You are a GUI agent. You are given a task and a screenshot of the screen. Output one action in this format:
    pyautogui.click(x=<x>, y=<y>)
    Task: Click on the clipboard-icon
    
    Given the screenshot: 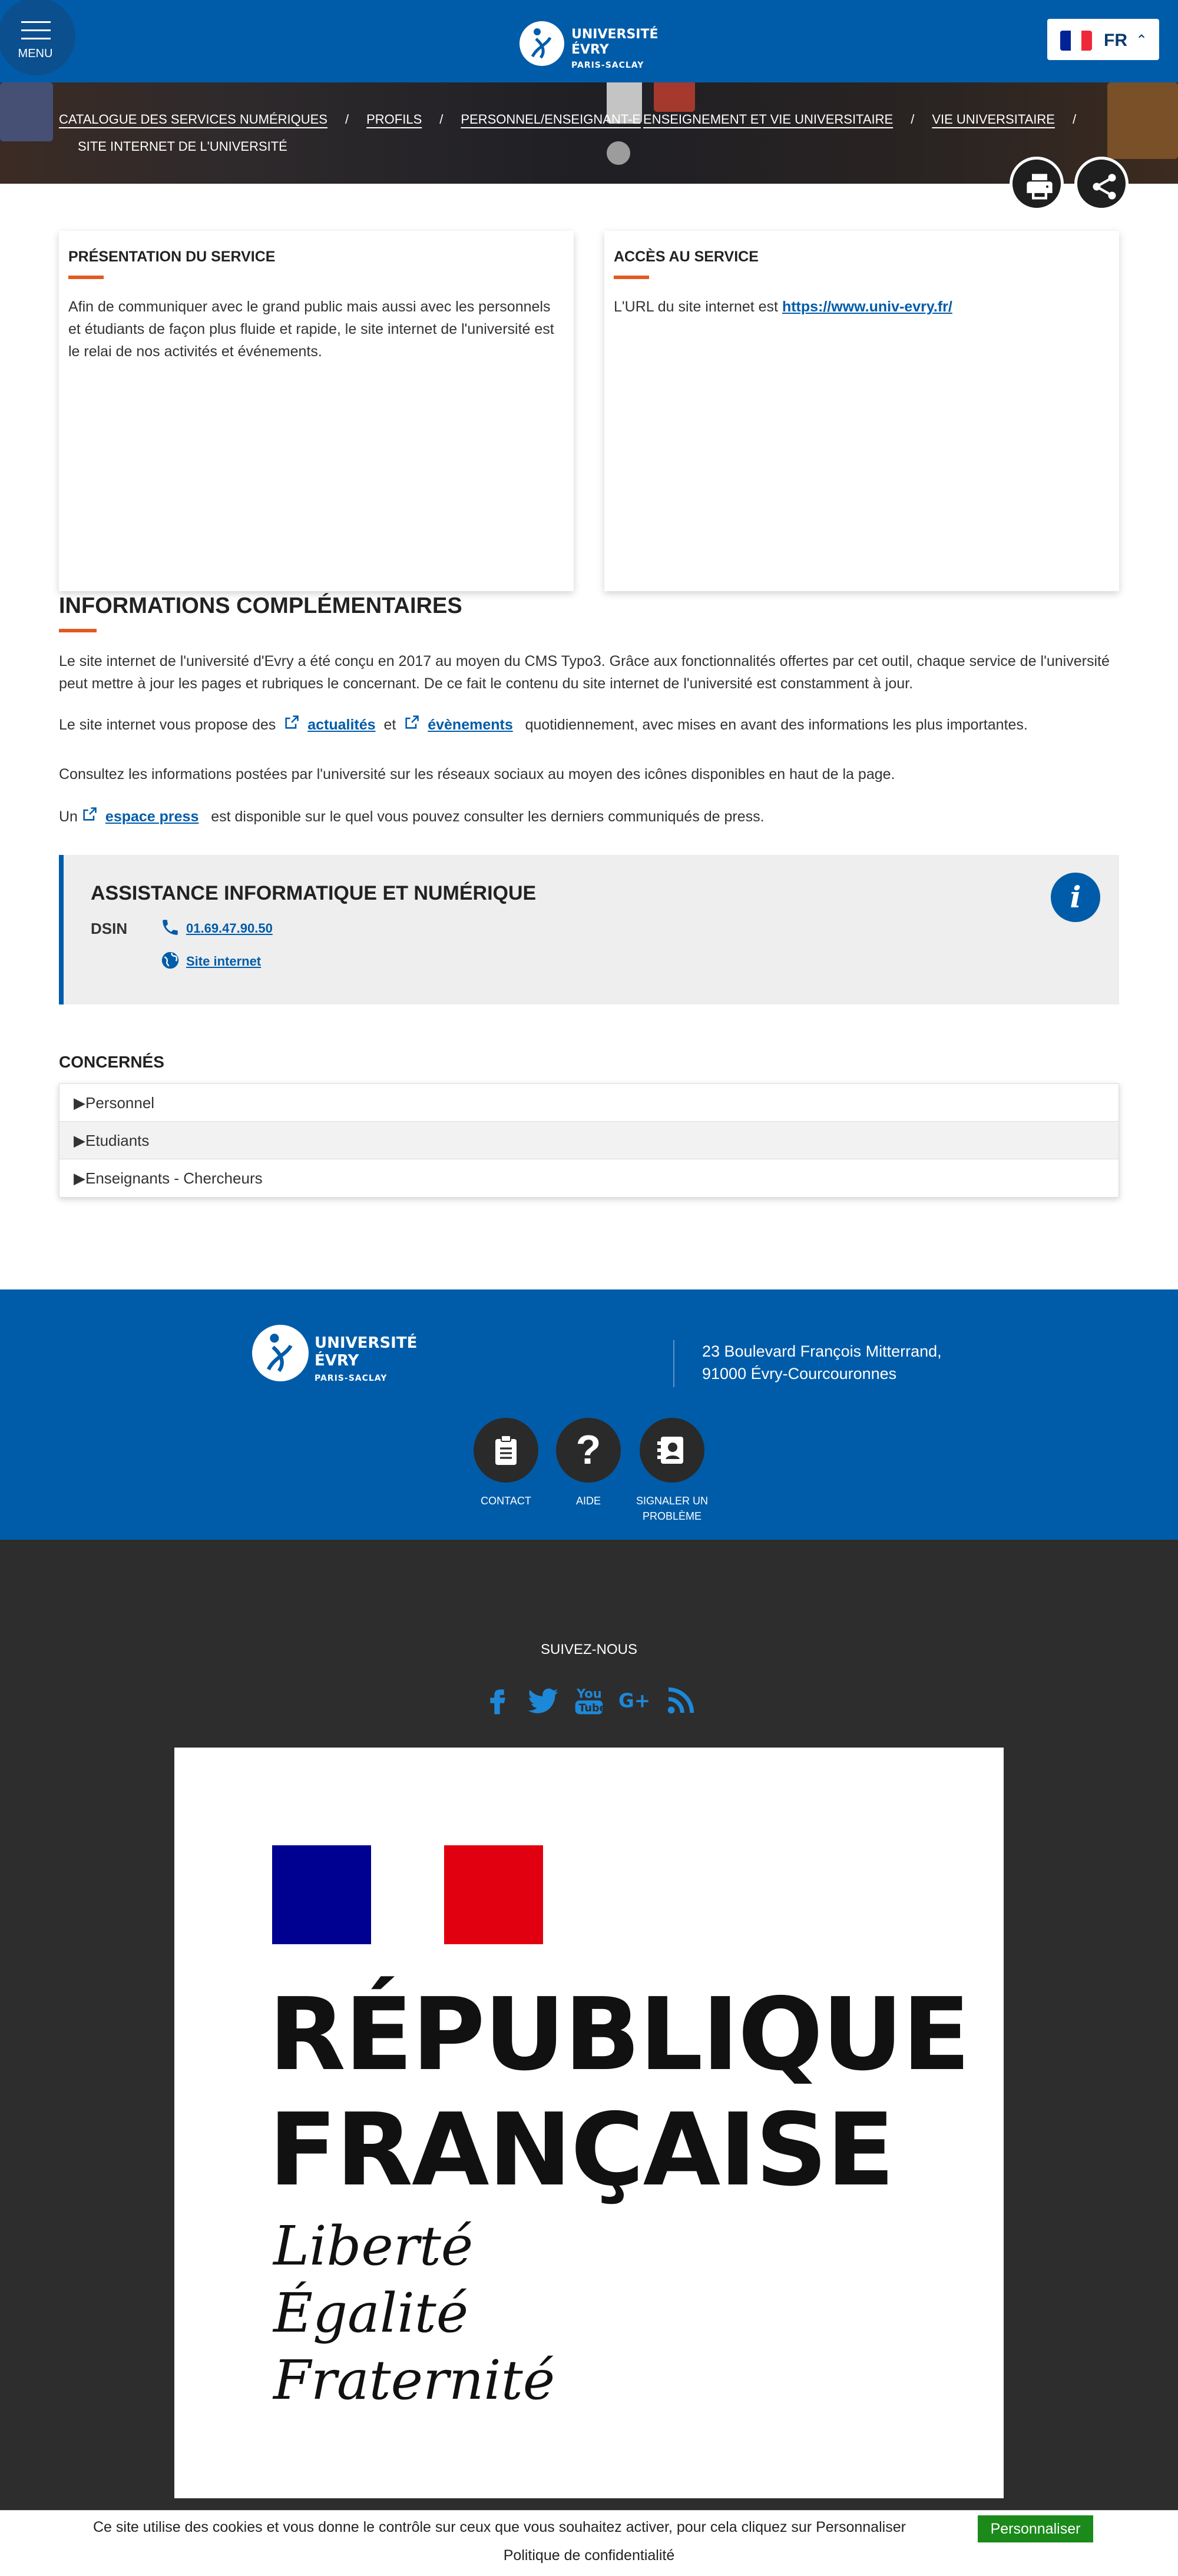 What is the action you would take?
    pyautogui.click(x=506, y=1450)
    